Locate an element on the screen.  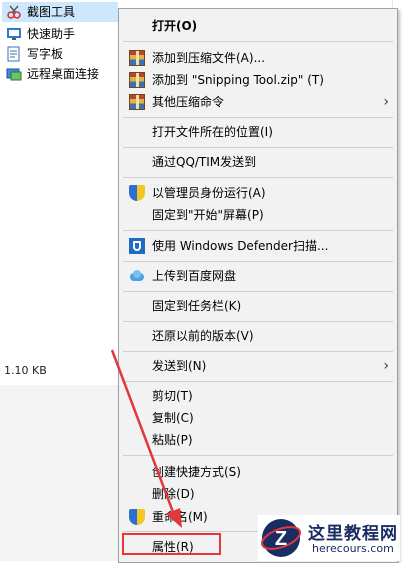
menu-item-baidu-upload: 上传到百度网盘 is located at coordinates (258, 276).